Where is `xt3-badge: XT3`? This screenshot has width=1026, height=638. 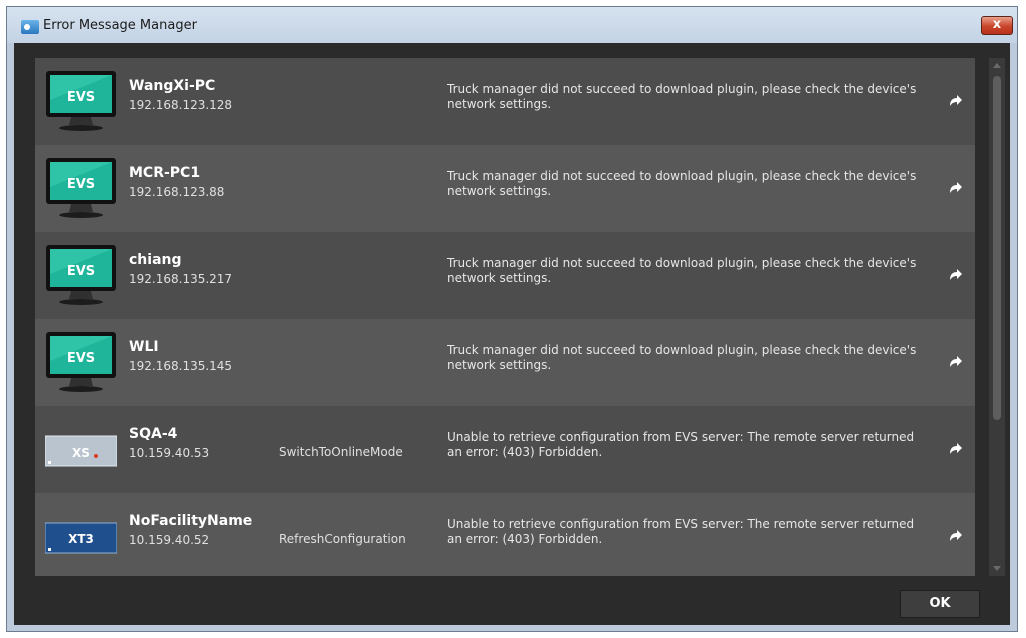
xt3-badge: XT3 is located at coordinates (81, 539).